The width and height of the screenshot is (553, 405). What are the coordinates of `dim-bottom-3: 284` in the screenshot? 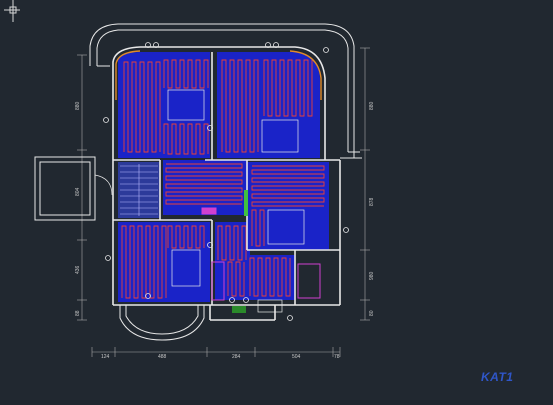 It's located at (236, 357).